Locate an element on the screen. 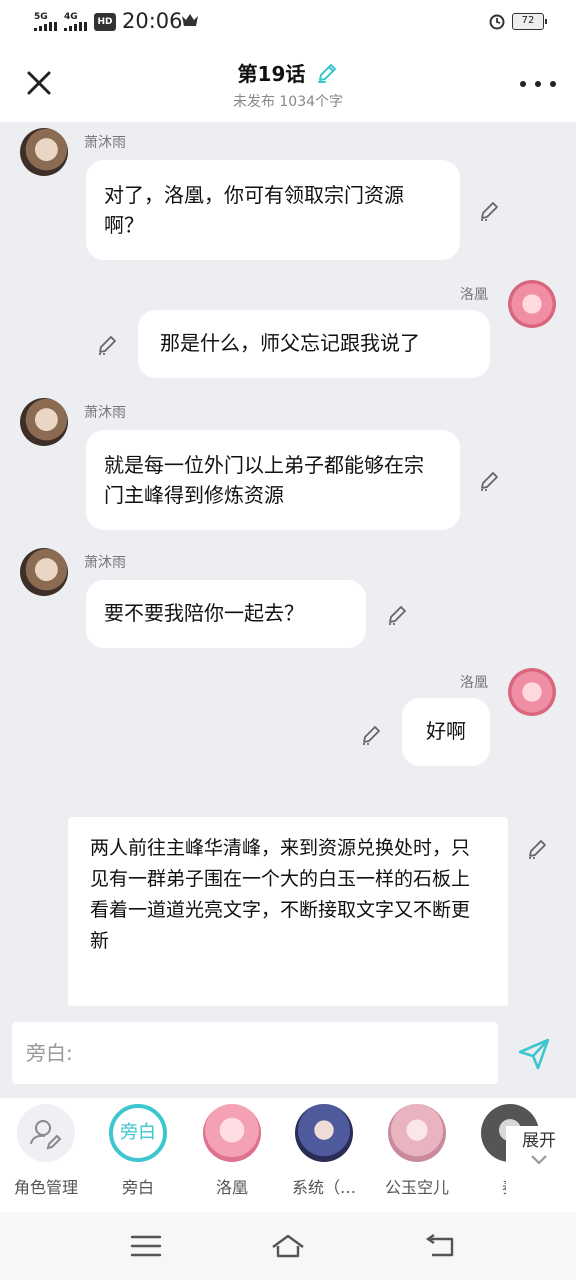  expand-label: 展开 is located at coordinates (539, 1141).